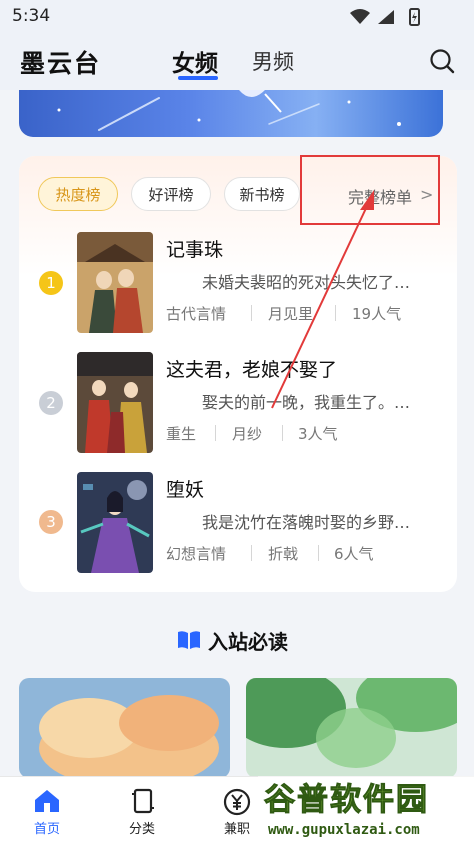 Image resolution: width=474 pixels, height=844 pixels. Describe the element at coordinates (283, 554) in the screenshot. I see `book-author: 折戟` at that location.